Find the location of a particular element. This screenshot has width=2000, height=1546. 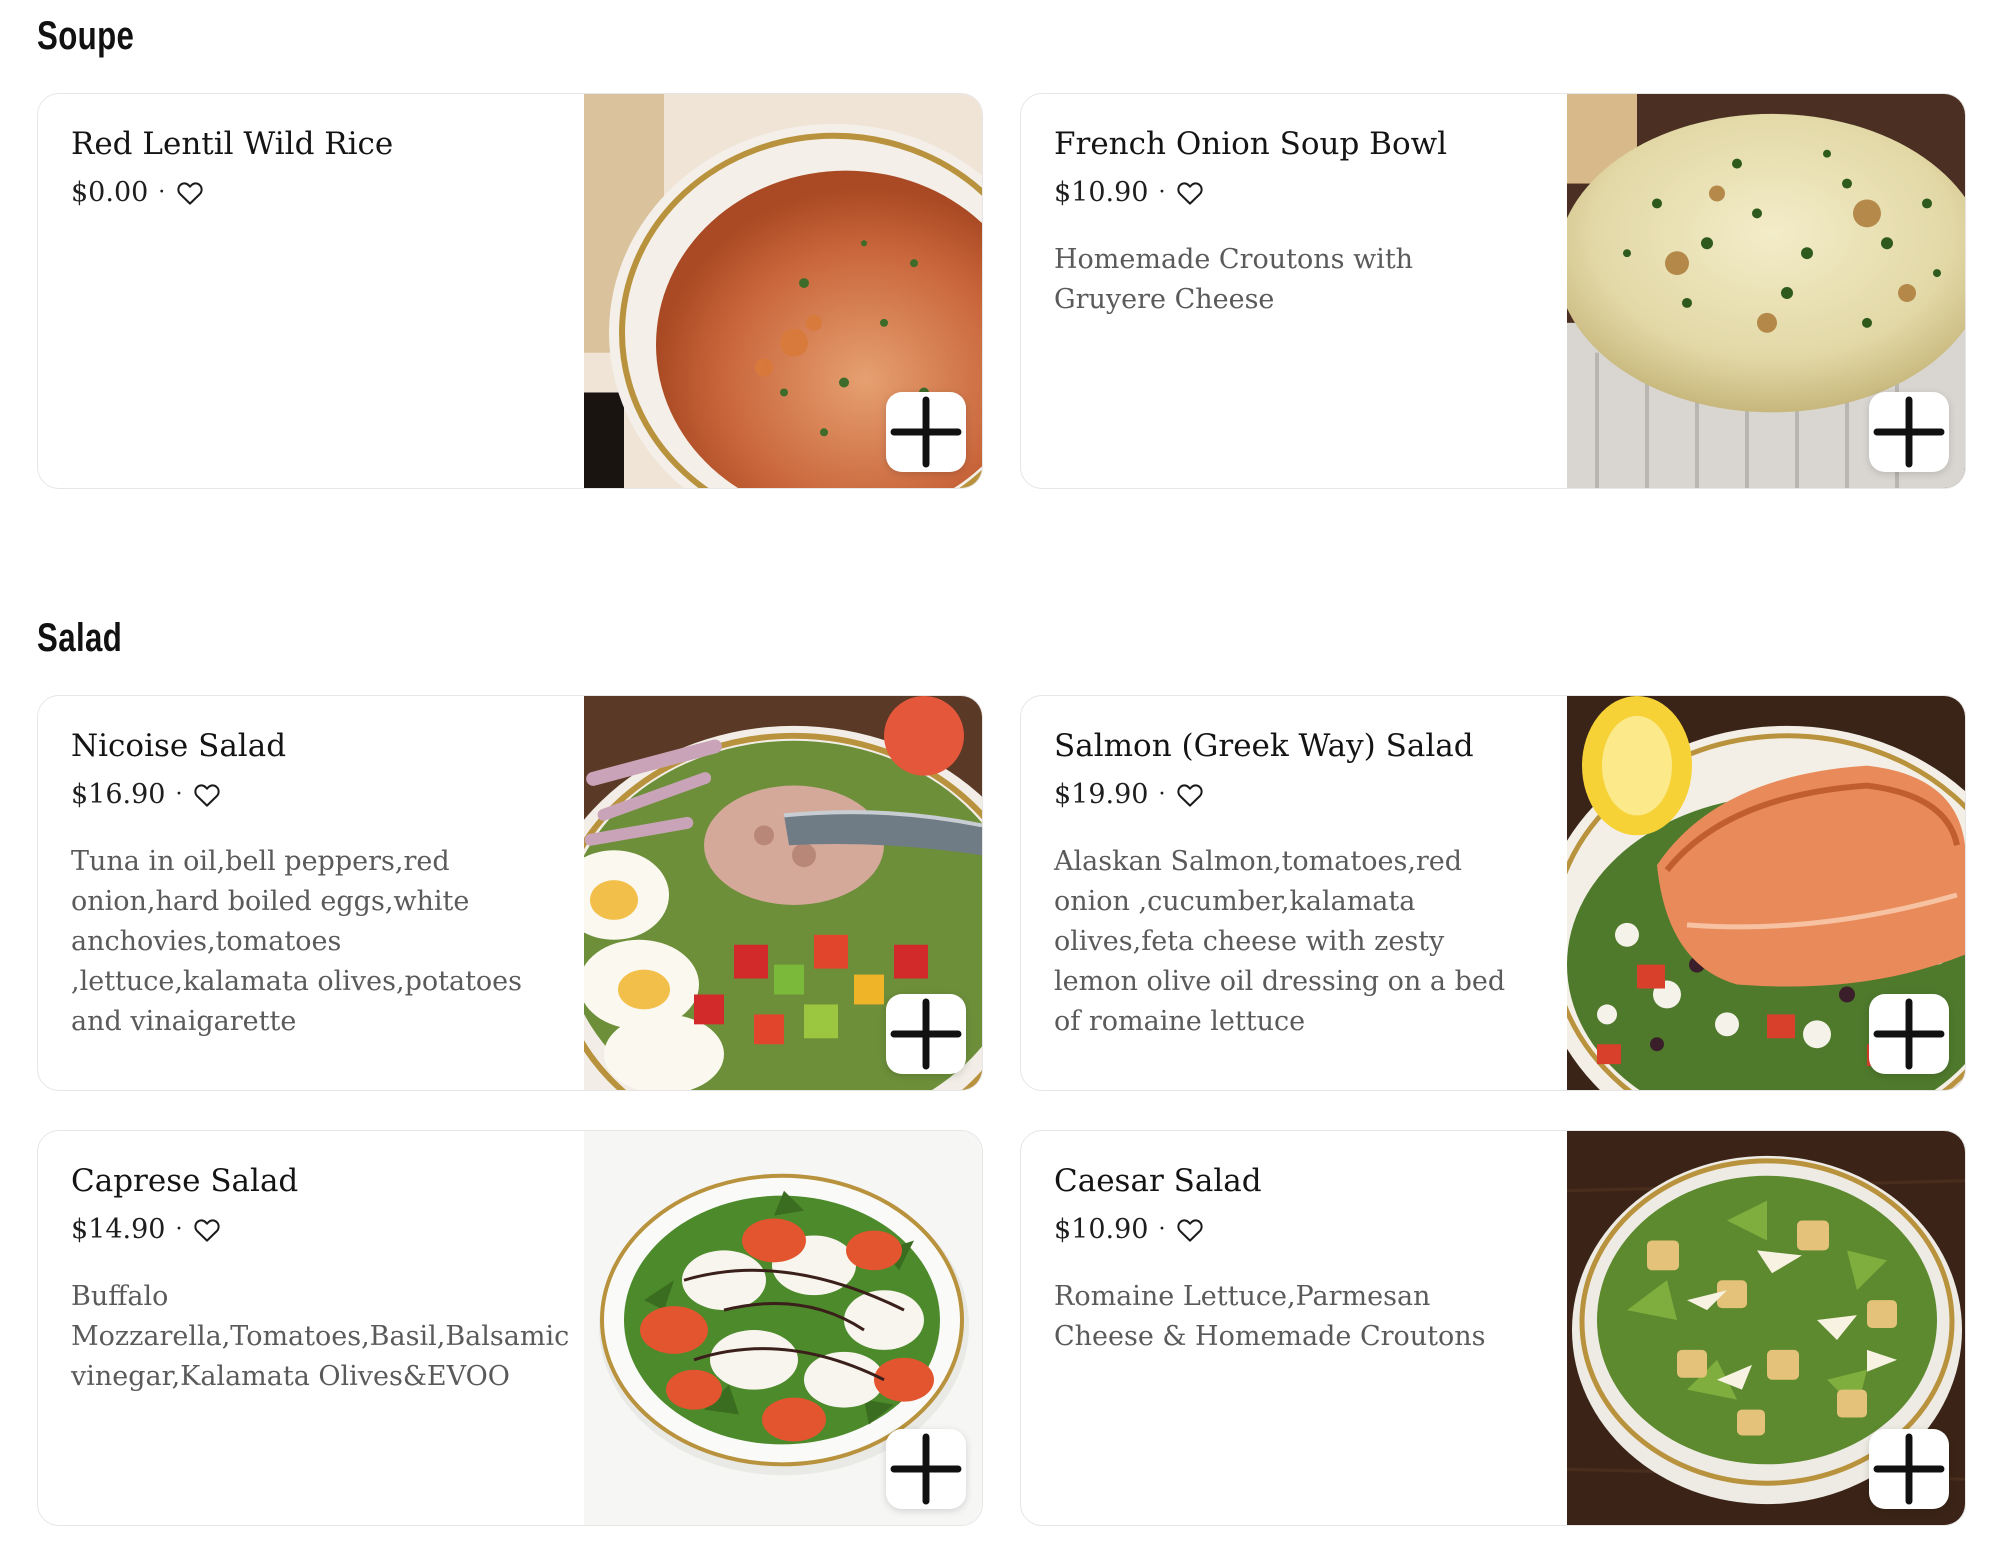

price-row: $19.90 · is located at coordinates (1299, 795).